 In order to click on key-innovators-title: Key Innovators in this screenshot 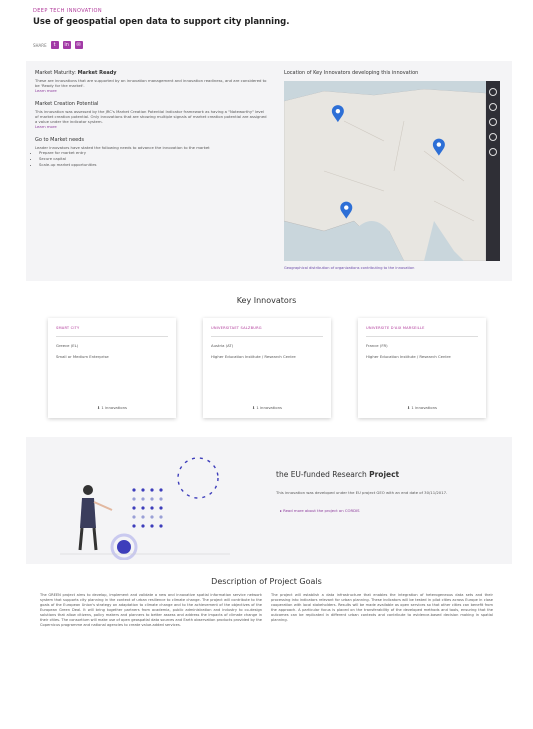, I will do `click(266, 300)`.